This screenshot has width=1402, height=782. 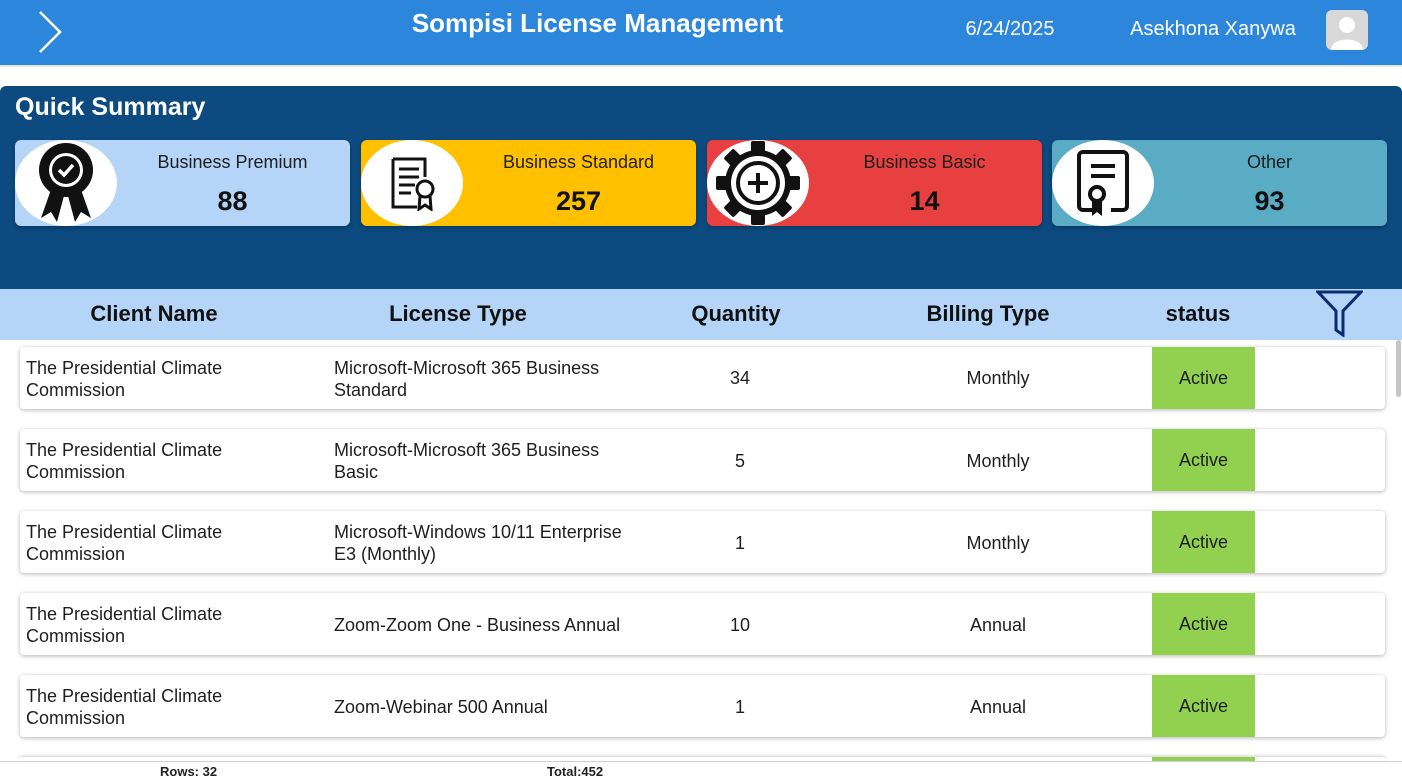 What do you see at coordinates (575, 771) in the screenshot?
I see `total-quantity: Total:452` at bounding box center [575, 771].